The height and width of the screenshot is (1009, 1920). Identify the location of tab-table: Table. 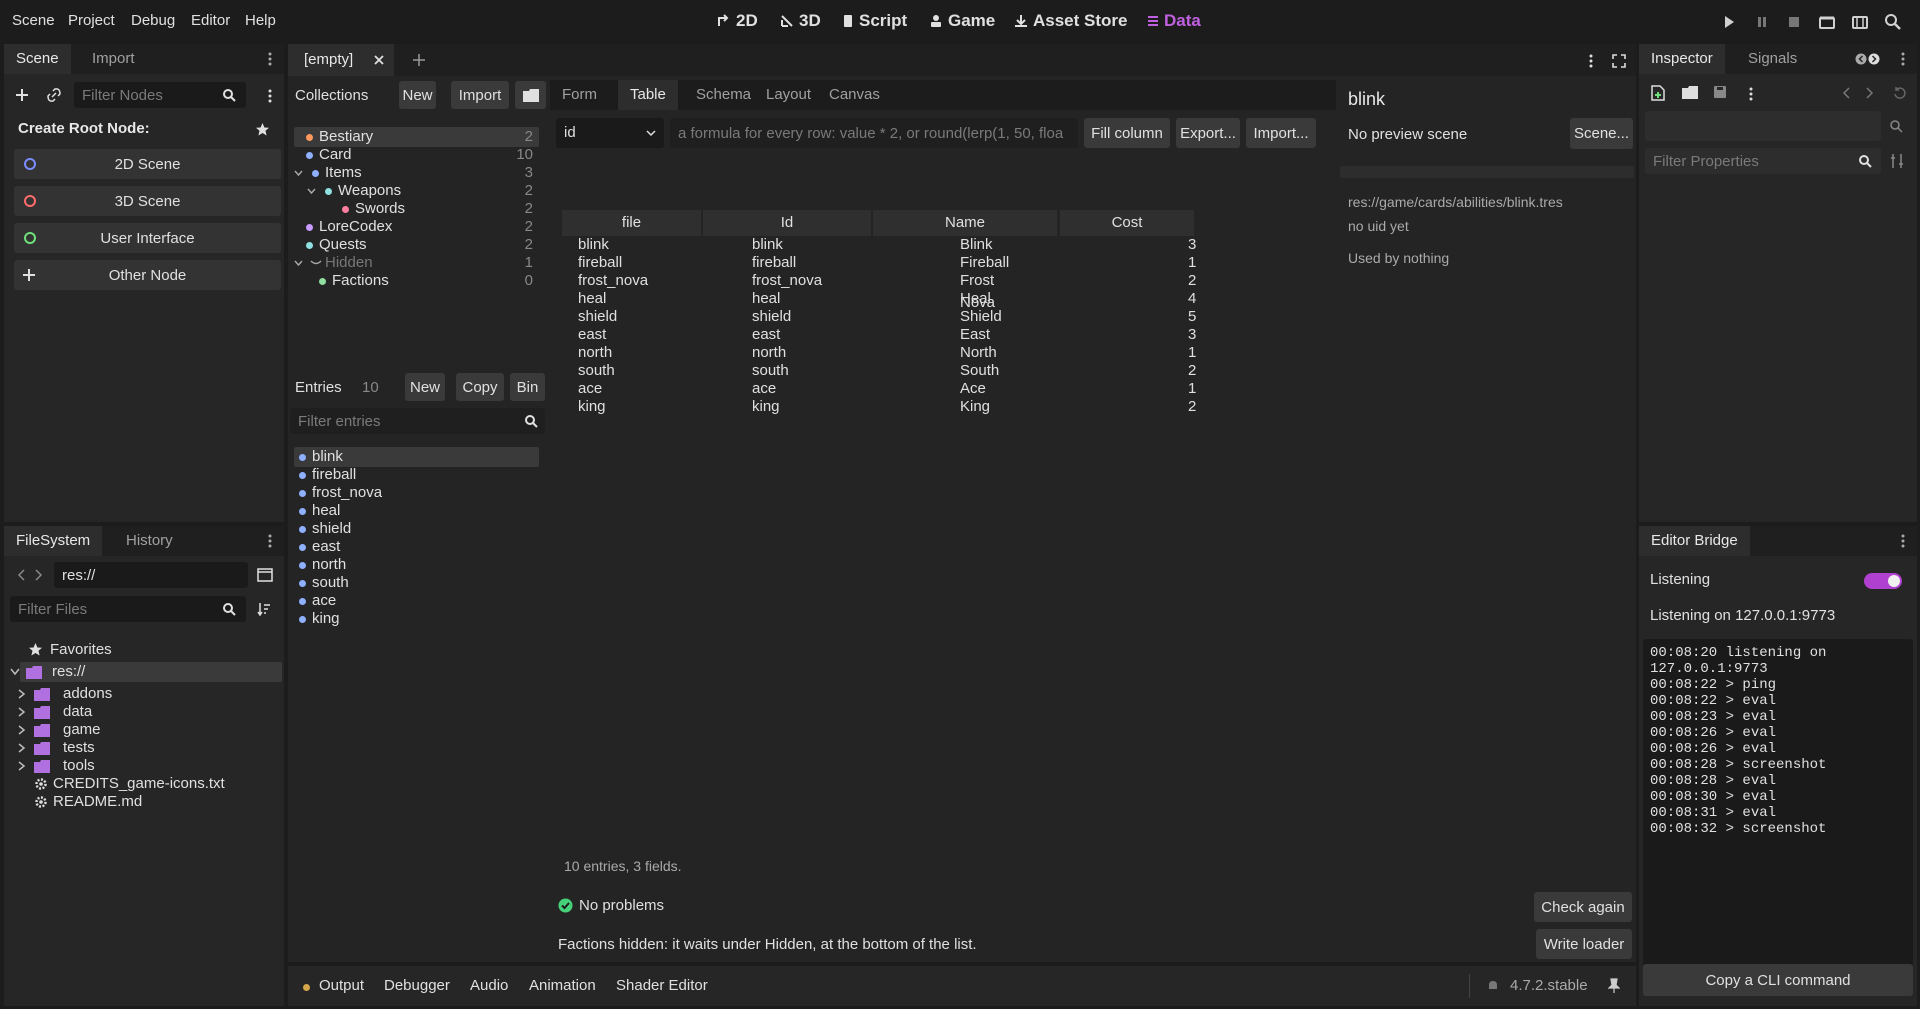
(648, 95).